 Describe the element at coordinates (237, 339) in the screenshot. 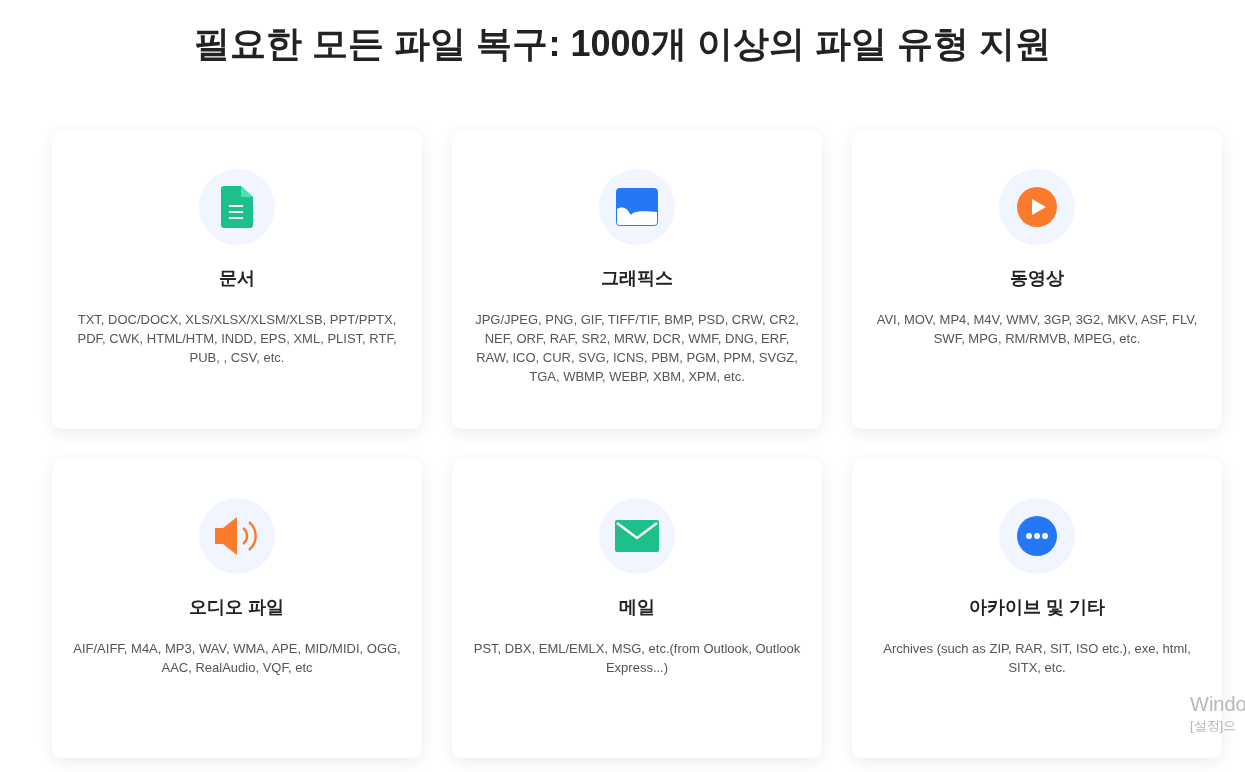

I see `card-description: TXT, DOC/DOCX, XLS/XLSX/XLSM/XLSB, PPT/PPTX, PDF, CWK, HTML/HTM, INDD, EPS, XML, PLIST, RTF, PUB, , CSV, etc.` at that location.